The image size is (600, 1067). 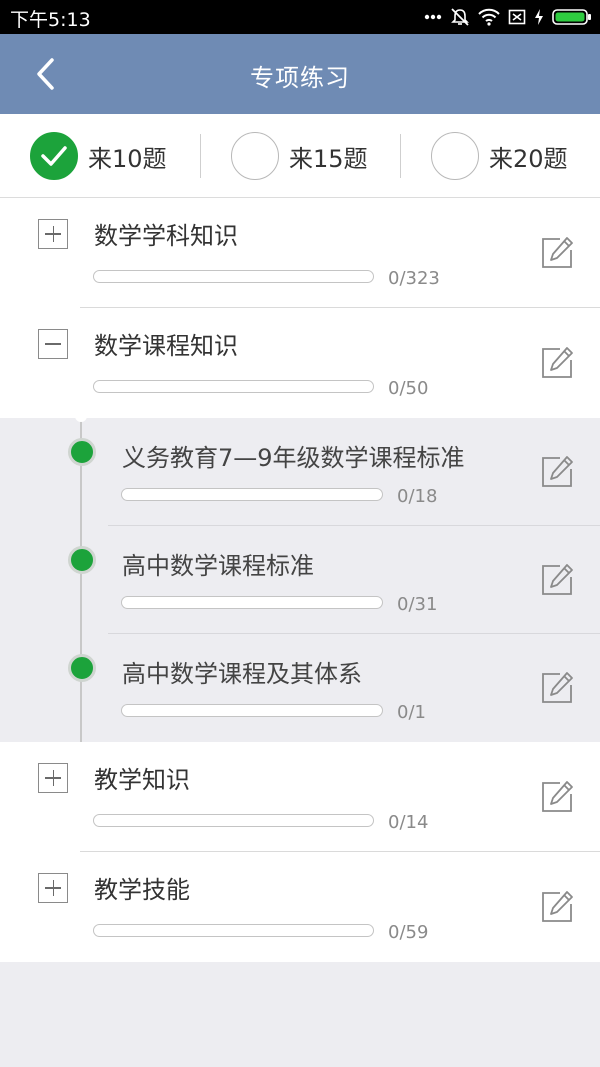 What do you see at coordinates (528, 158) in the screenshot?
I see `option-label: 来20题` at bounding box center [528, 158].